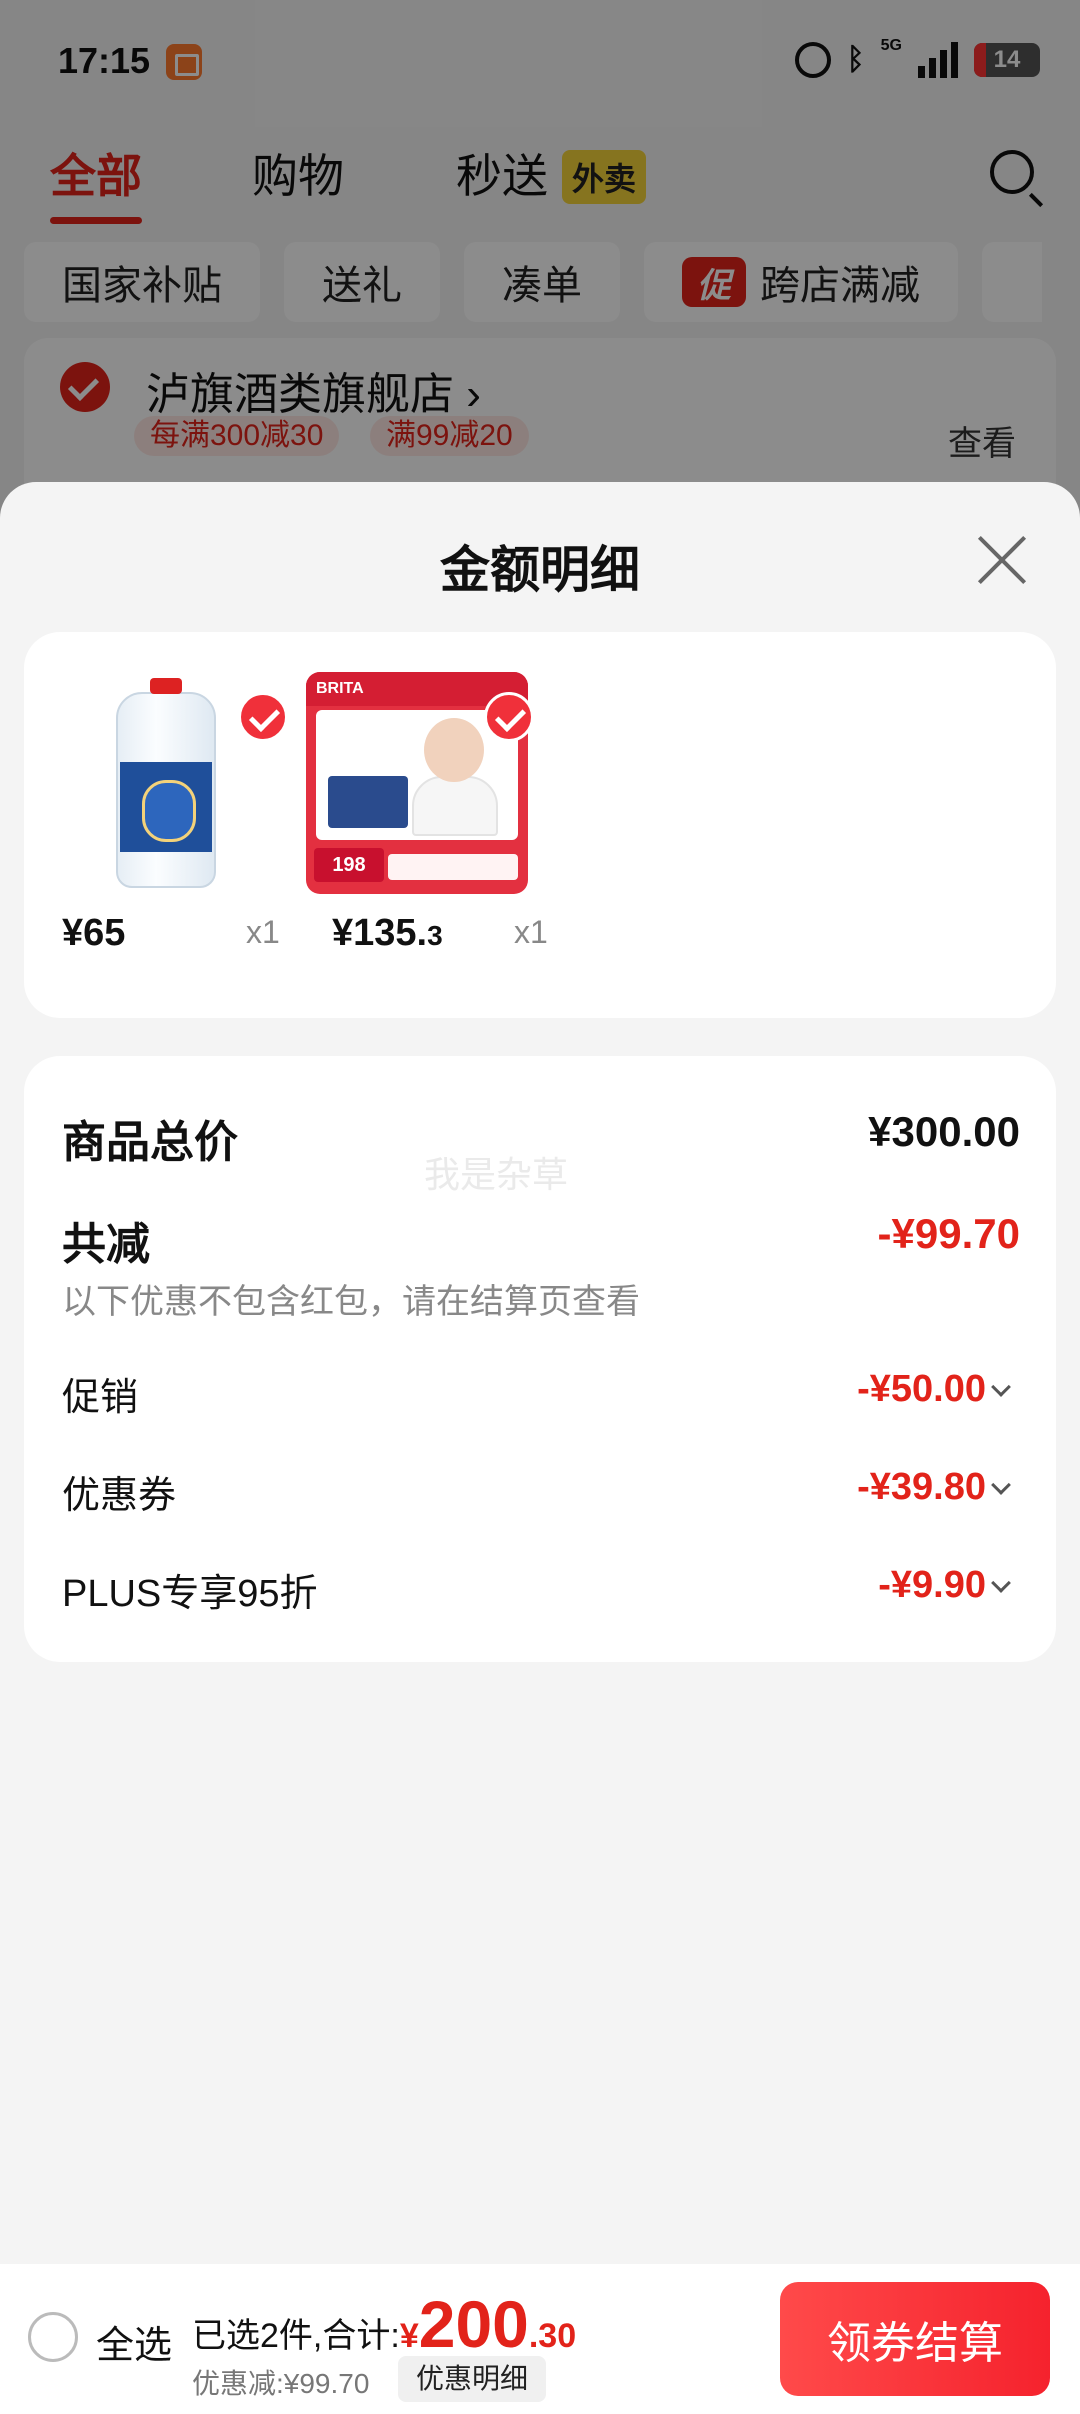 The width and height of the screenshot is (1080, 2414). Describe the element at coordinates (540, 1396) in the screenshot. I see `promotion-row: 促销 -¥50.00` at that location.